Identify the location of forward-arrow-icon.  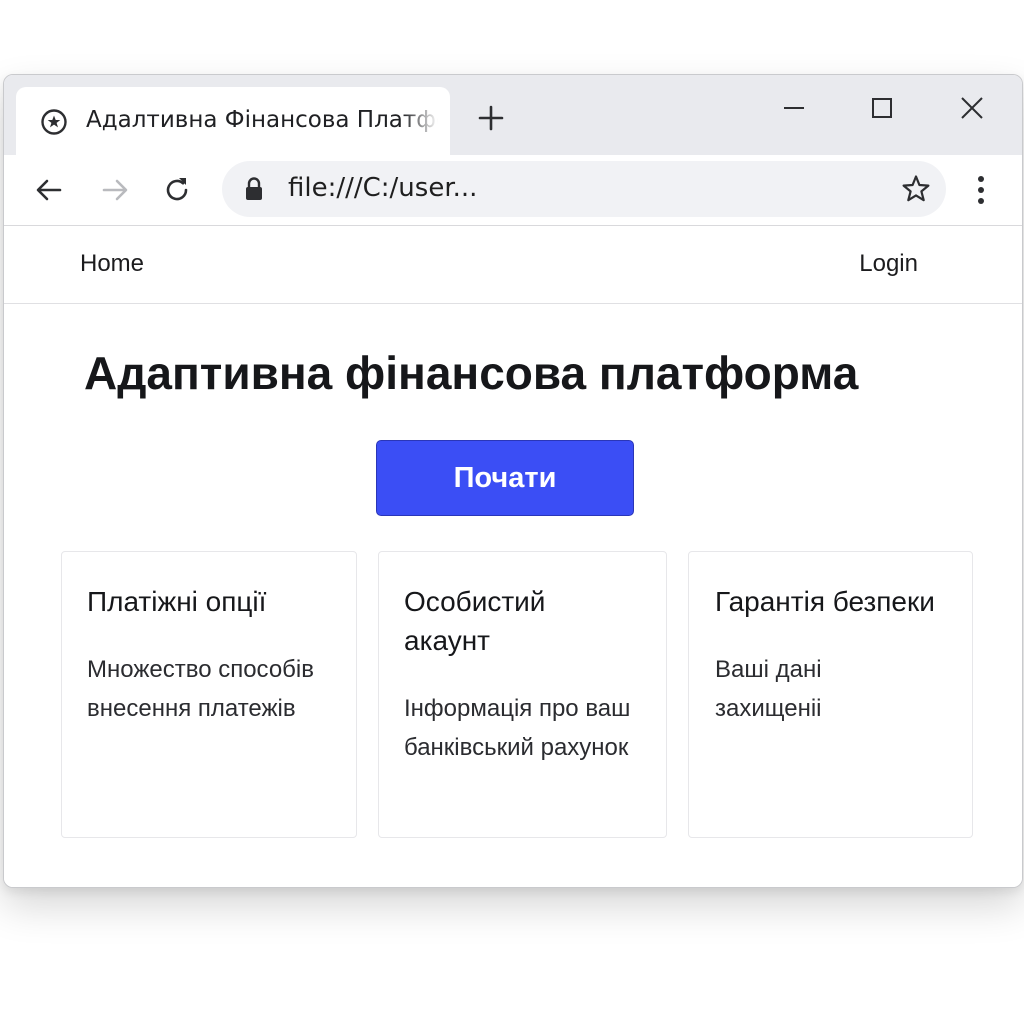
(115, 190).